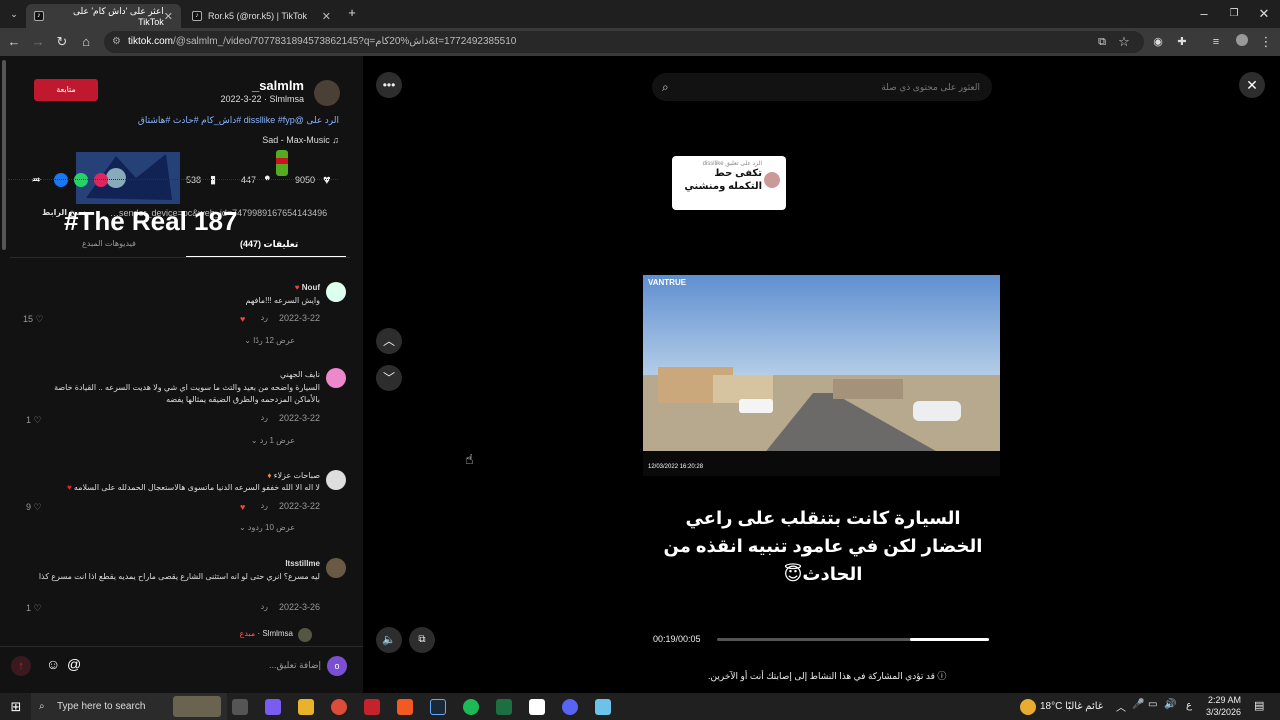  What do you see at coordinates (101, 180) in the screenshot?
I see `twitter-share-icon` at bounding box center [101, 180].